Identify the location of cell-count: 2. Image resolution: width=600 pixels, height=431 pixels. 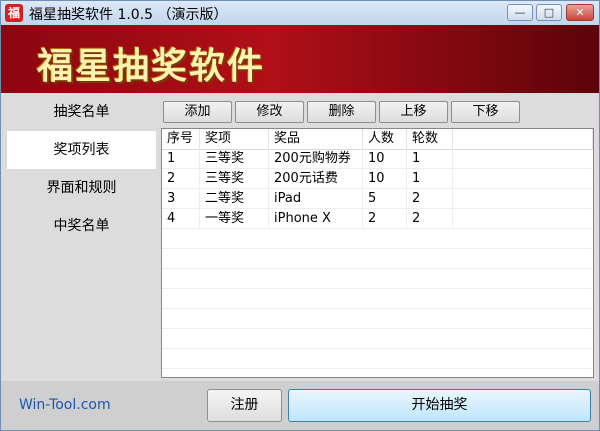
(385, 218).